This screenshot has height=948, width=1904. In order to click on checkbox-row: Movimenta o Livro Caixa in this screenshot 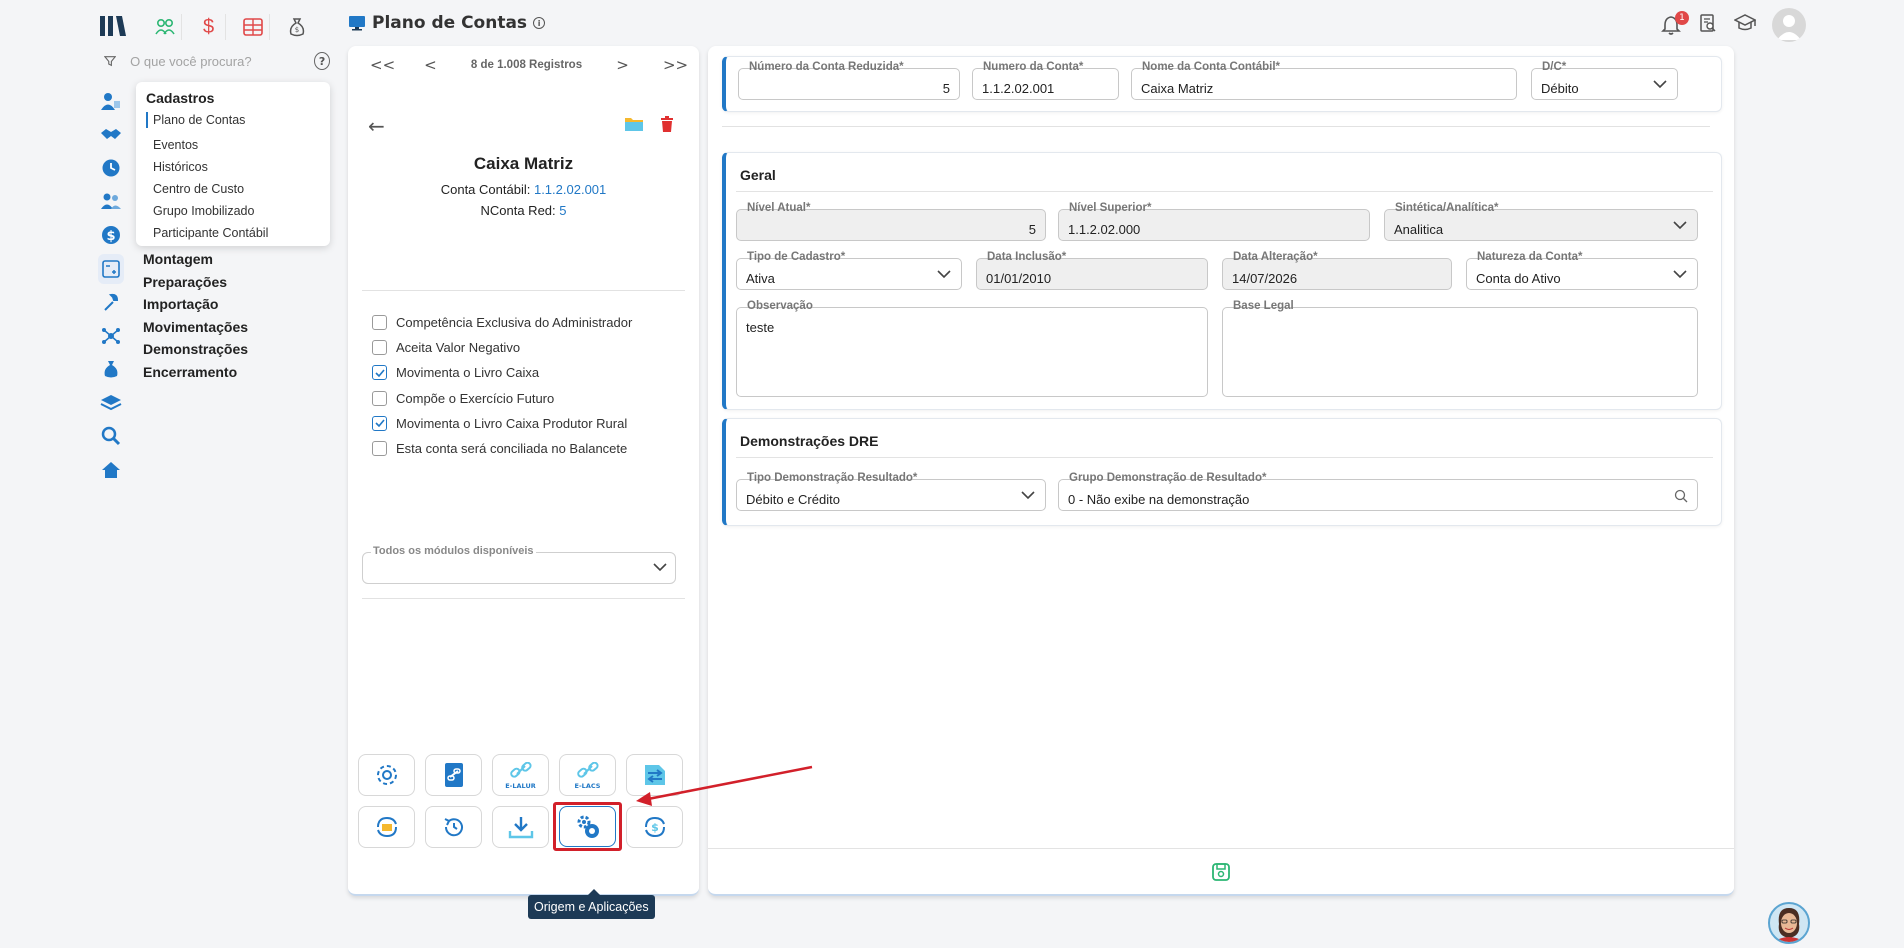, I will do `click(502, 372)`.